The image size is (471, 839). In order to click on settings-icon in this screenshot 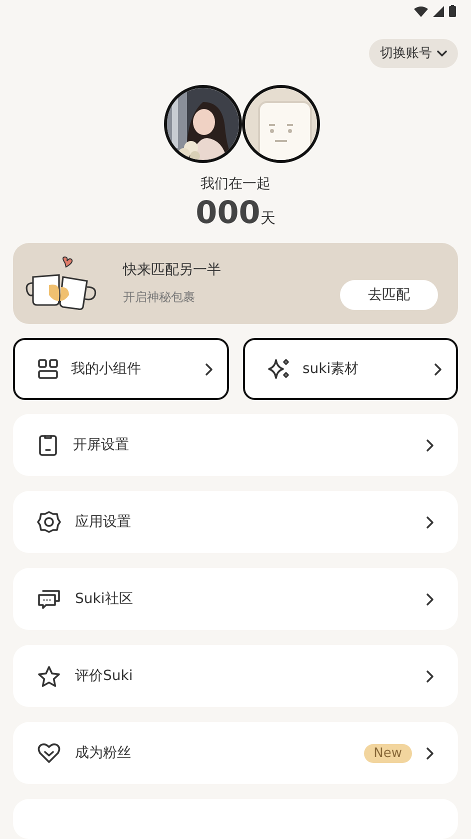, I will do `click(49, 522)`.